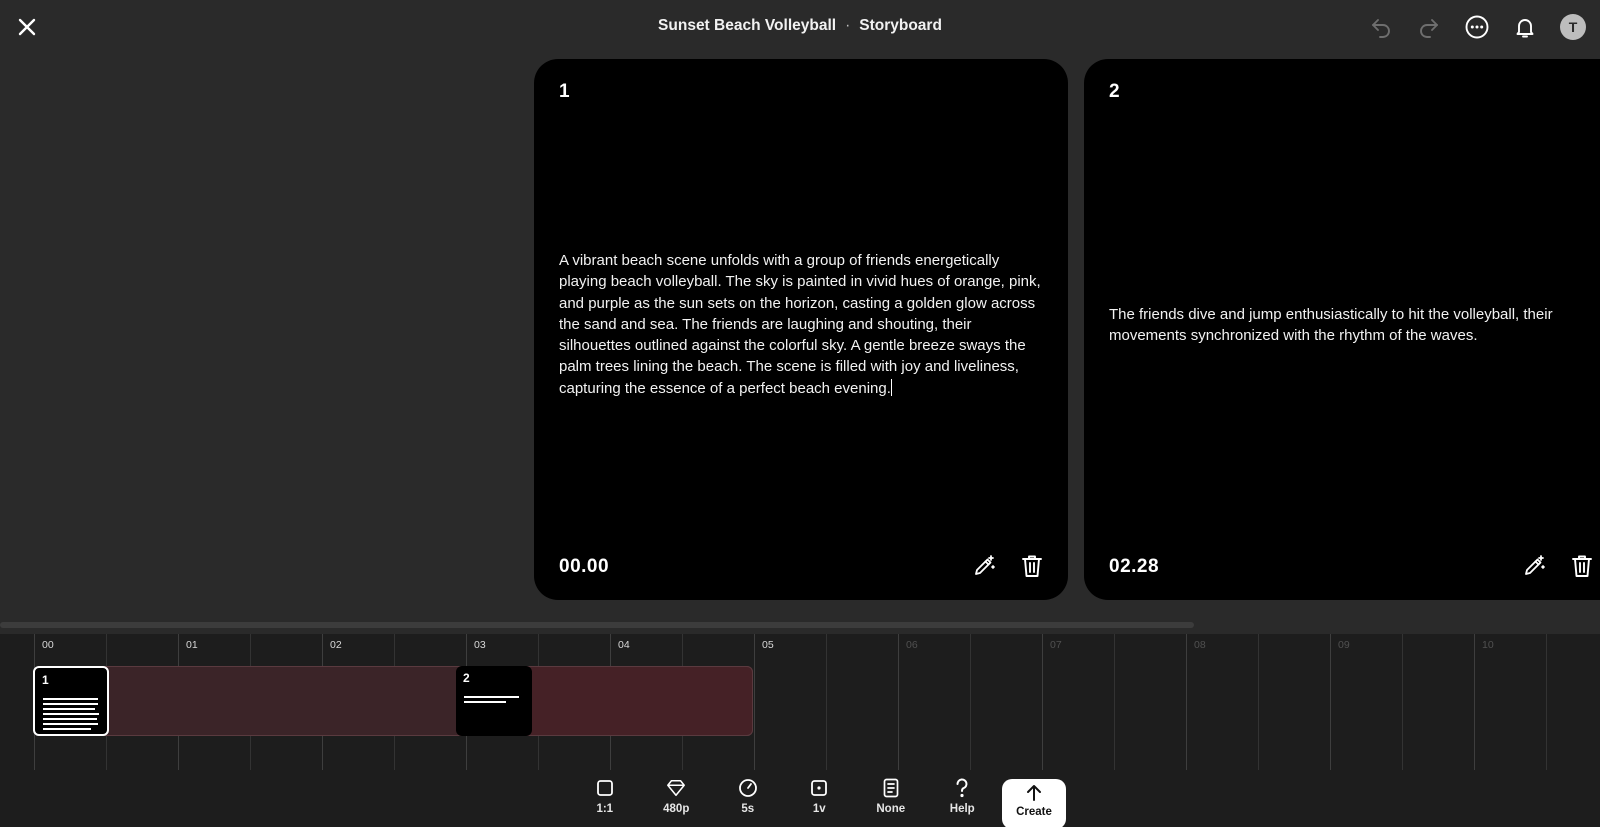  I want to click on create-label: Create, so click(1034, 812).